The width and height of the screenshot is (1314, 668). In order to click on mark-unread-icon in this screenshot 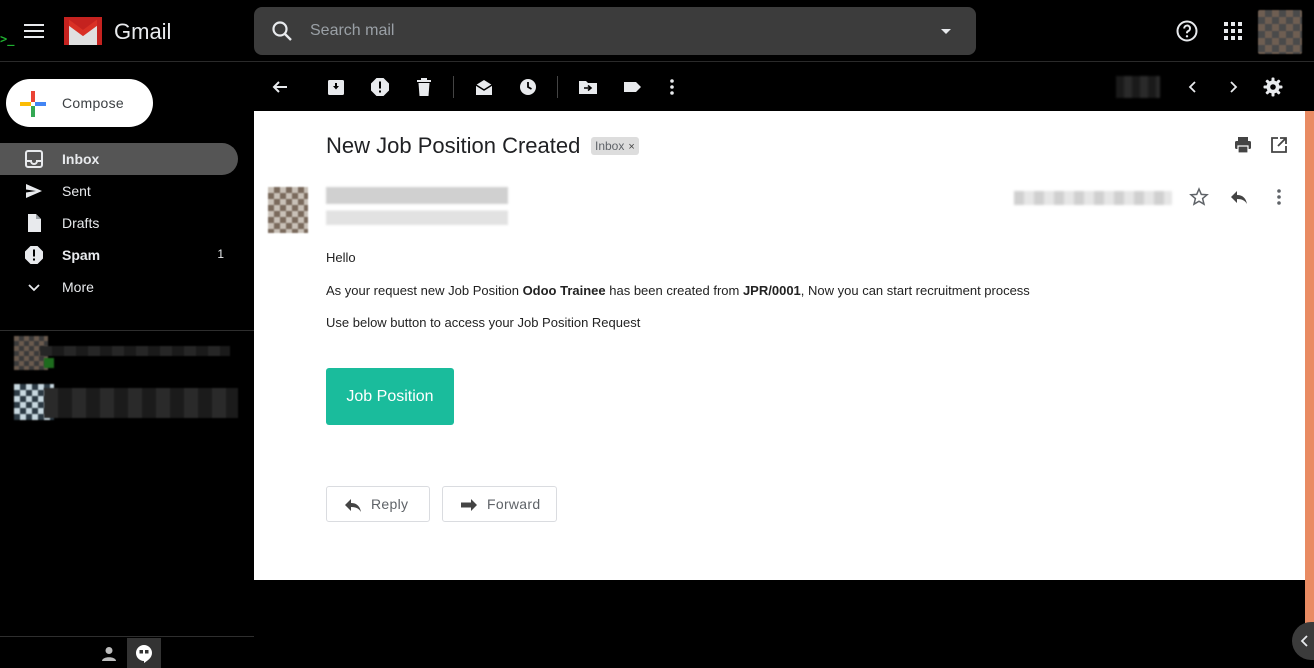, I will do `click(484, 87)`.